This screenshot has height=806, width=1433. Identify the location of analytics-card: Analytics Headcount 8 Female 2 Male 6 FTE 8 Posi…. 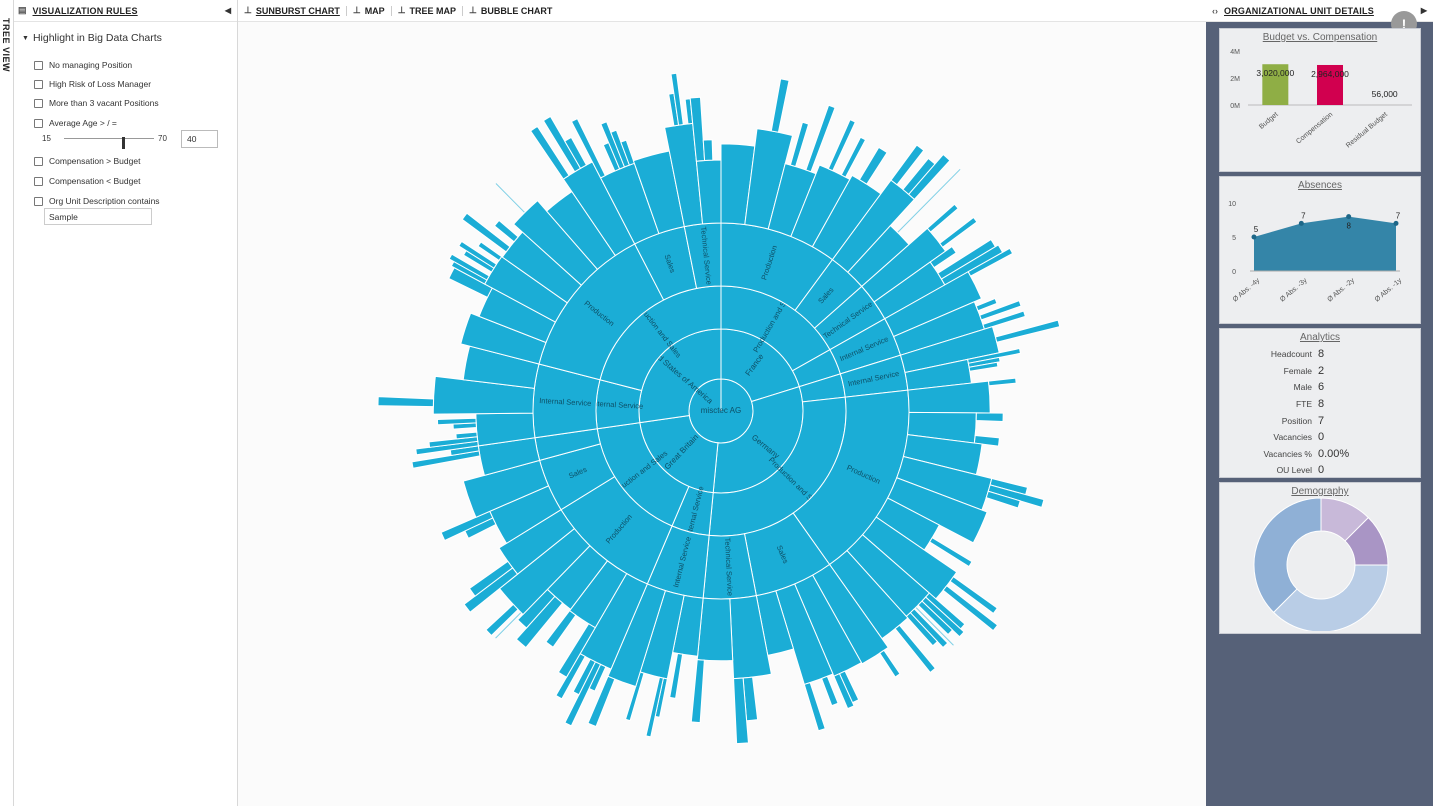
(1320, 403).